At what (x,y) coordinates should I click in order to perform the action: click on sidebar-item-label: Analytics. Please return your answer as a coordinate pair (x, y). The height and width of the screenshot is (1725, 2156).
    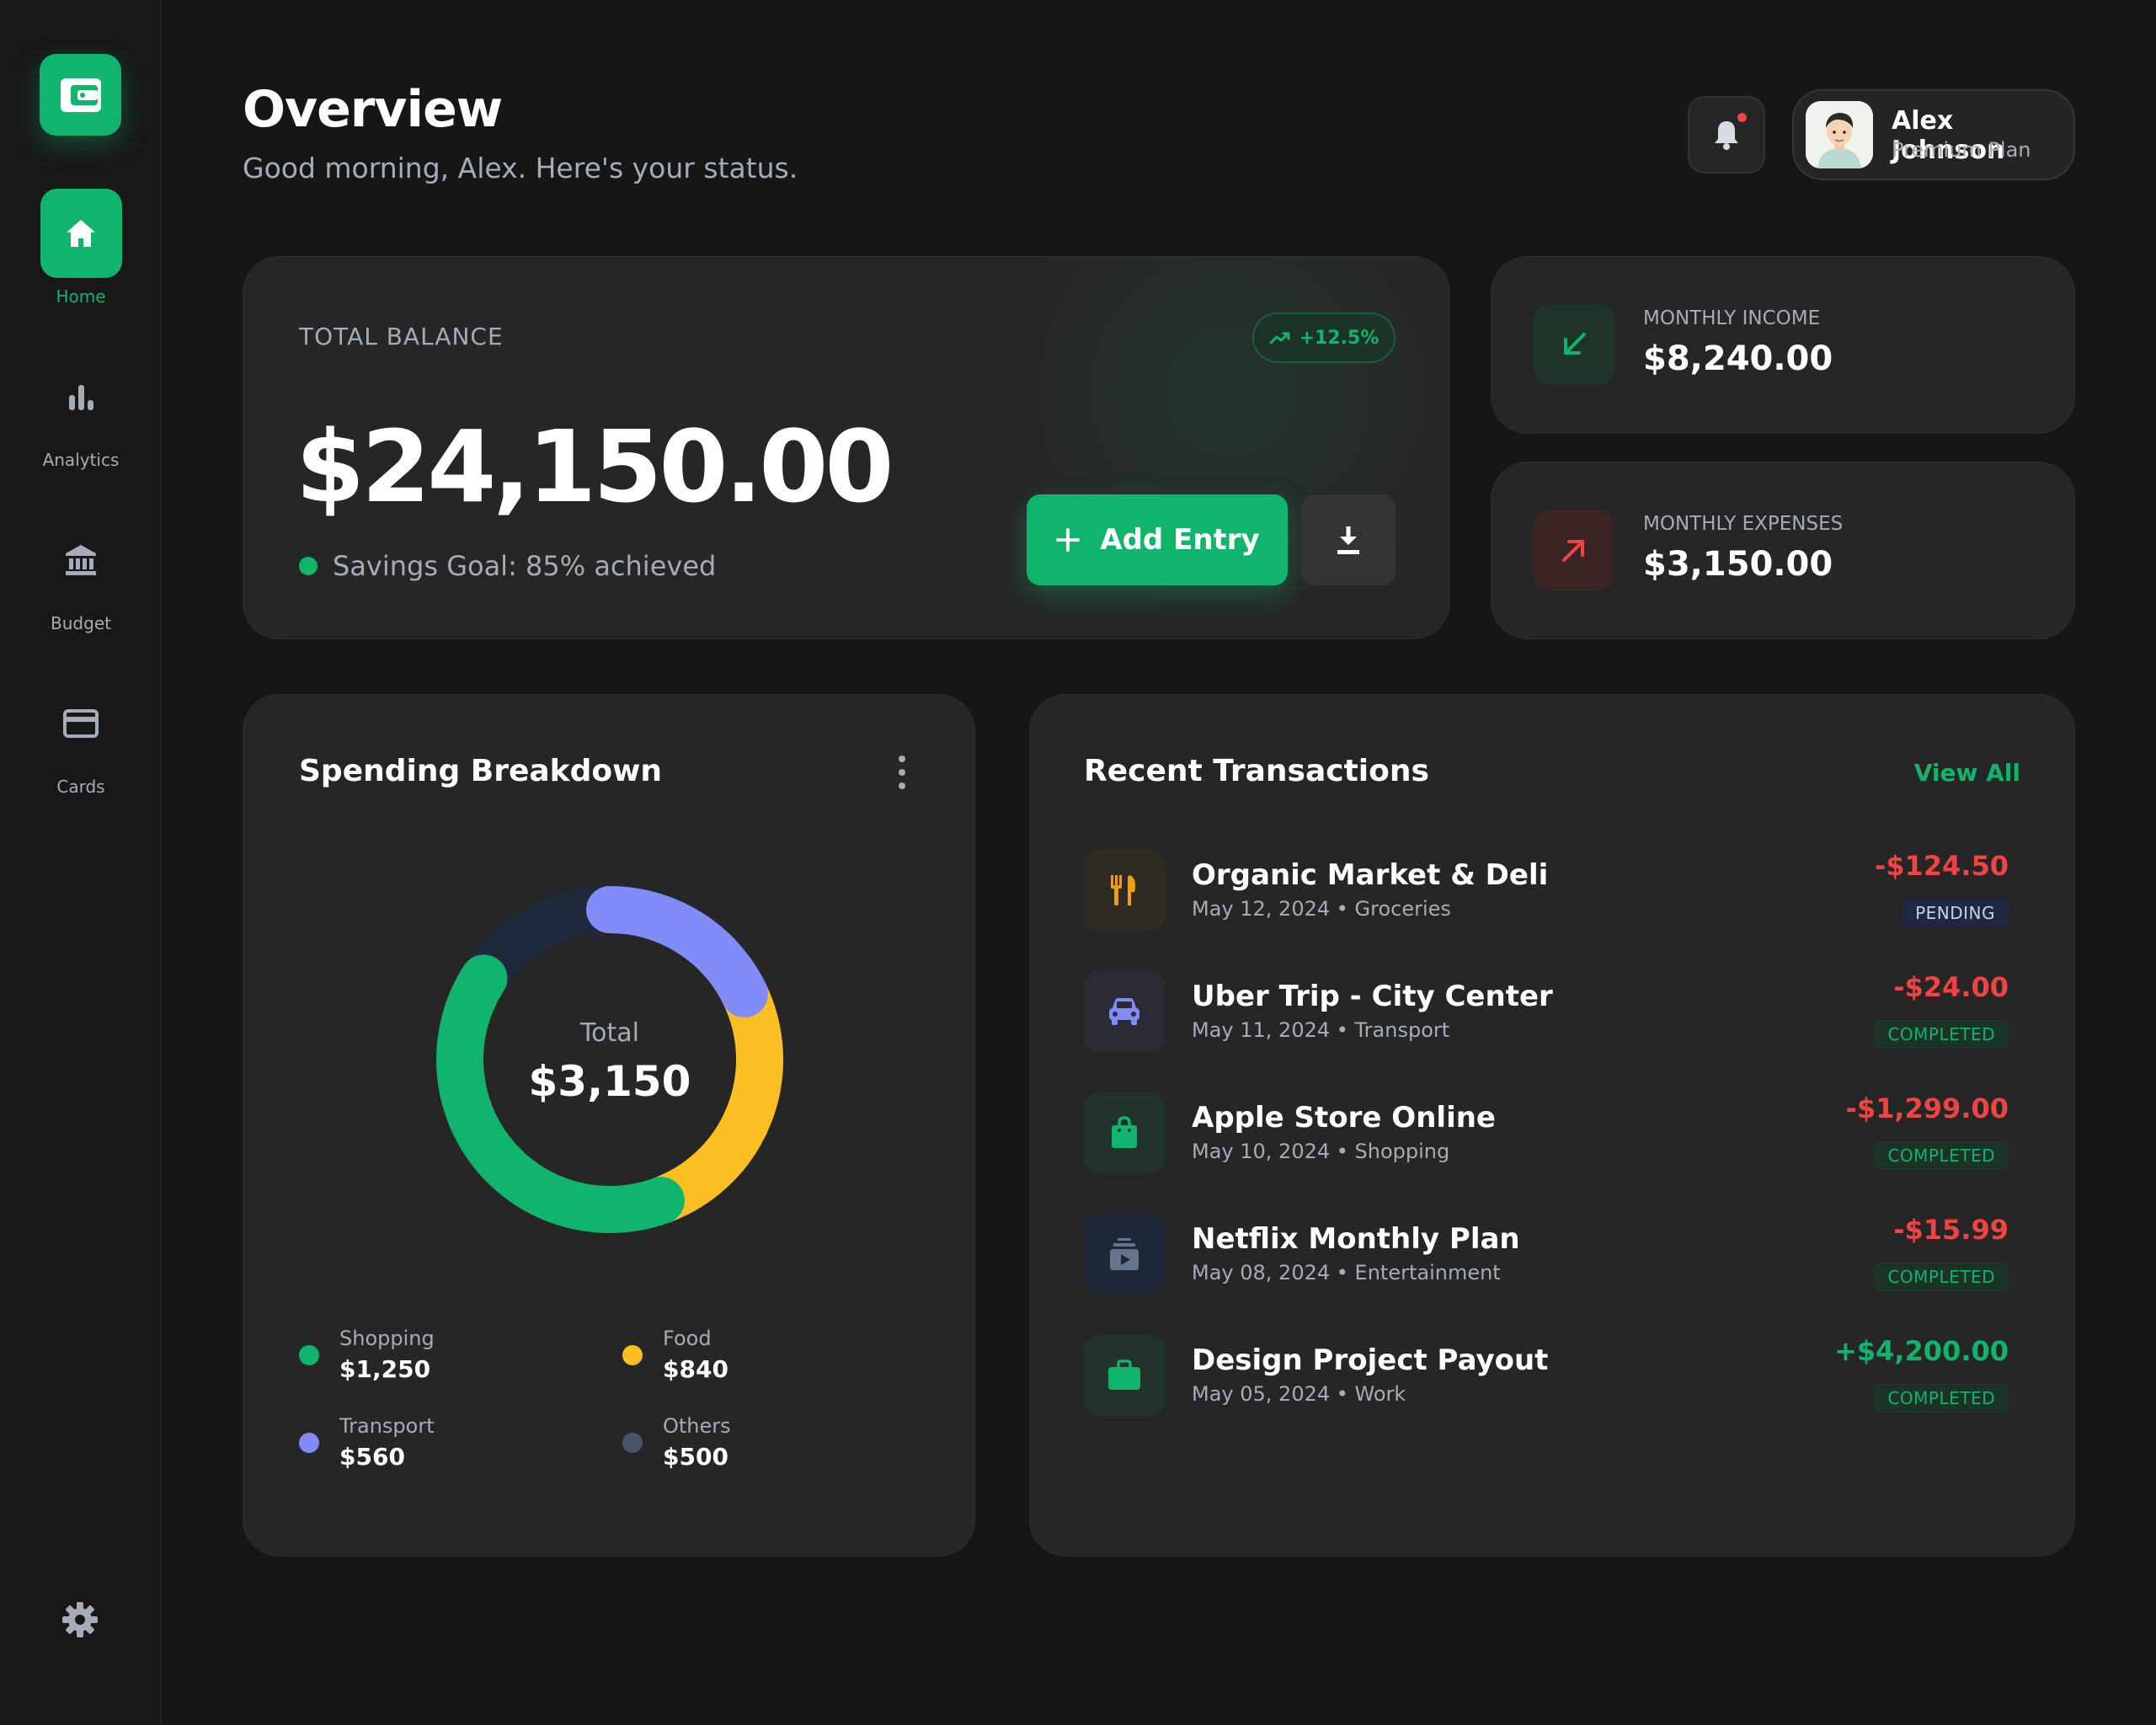
    Looking at the image, I should click on (81, 460).